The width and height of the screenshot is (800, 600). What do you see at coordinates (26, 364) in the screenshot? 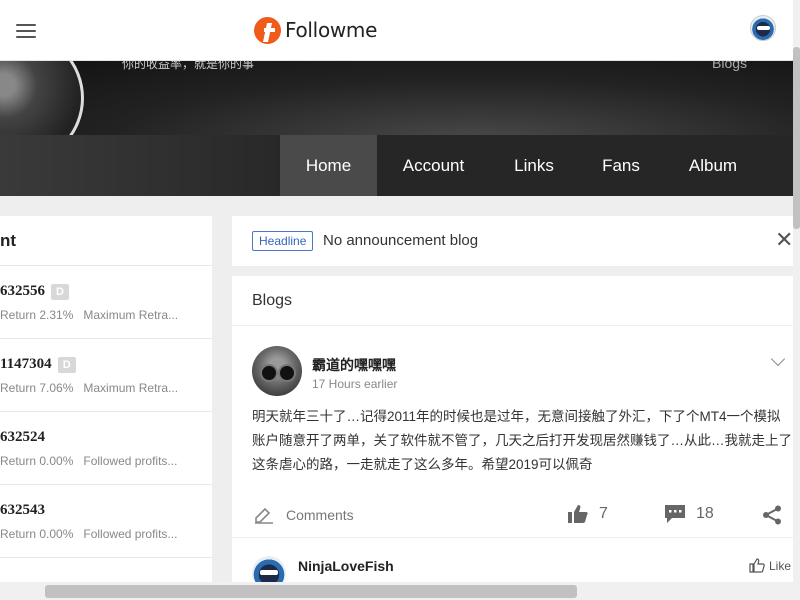
I see `account-number: 1147304` at bounding box center [26, 364].